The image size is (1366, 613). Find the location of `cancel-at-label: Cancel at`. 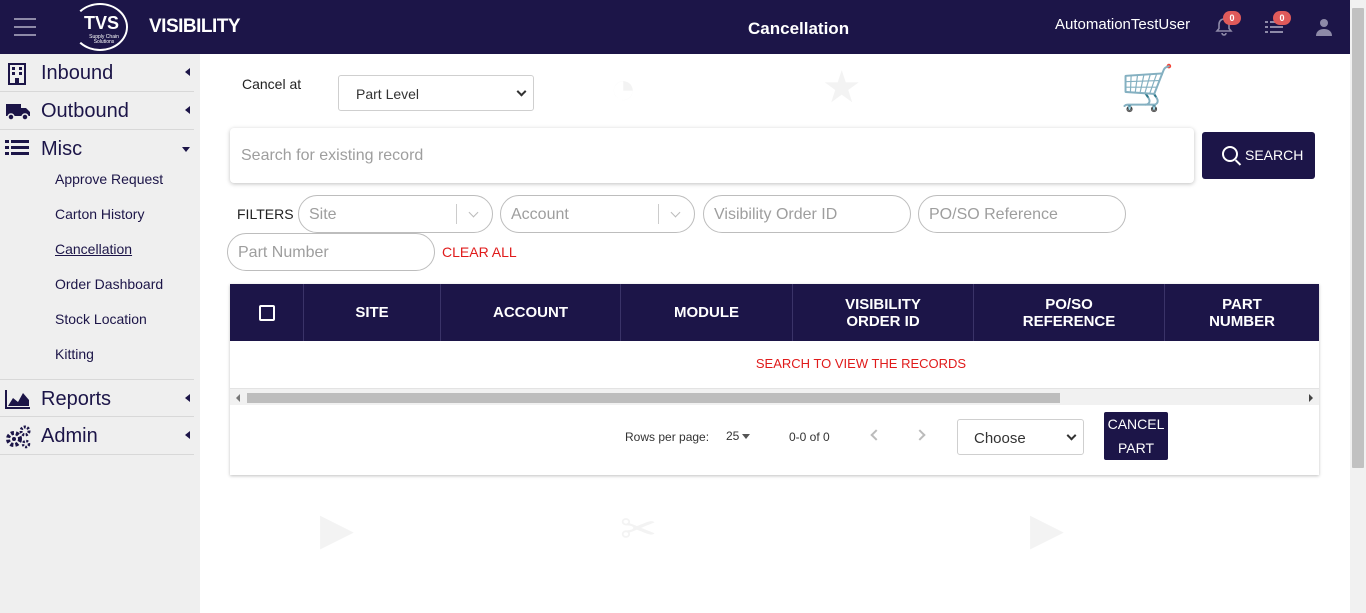

cancel-at-label: Cancel at is located at coordinates (272, 84).